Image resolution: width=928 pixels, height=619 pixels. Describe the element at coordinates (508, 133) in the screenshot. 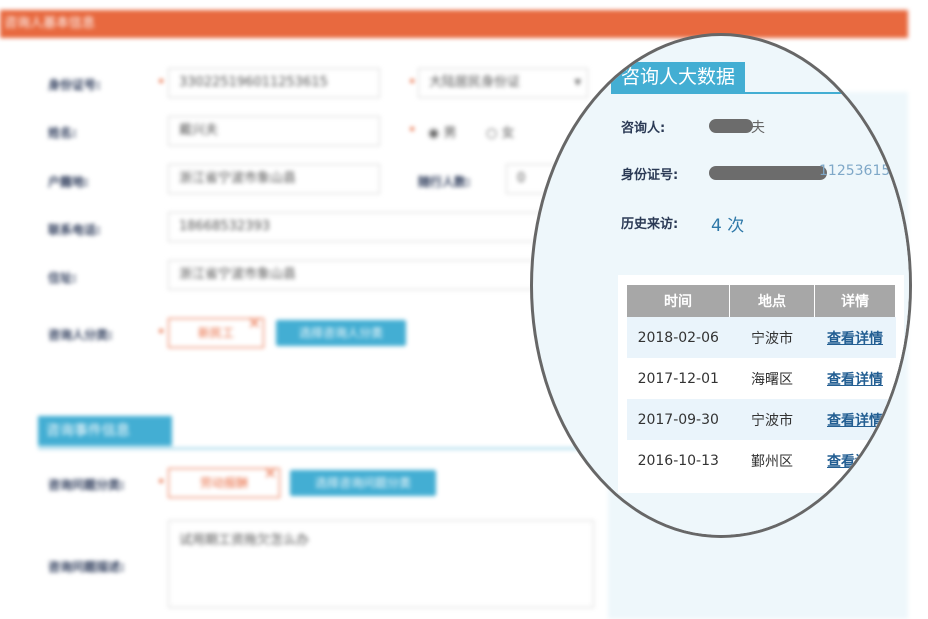

I see `gender-female-label: 女` at that location.